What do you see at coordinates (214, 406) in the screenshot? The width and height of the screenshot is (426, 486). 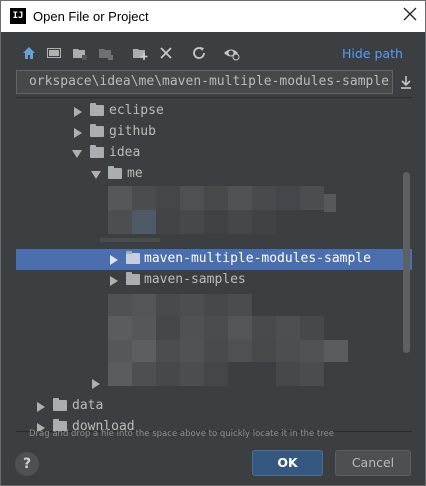 I see `tree-node-data: data` at bounding box center [214, 406].